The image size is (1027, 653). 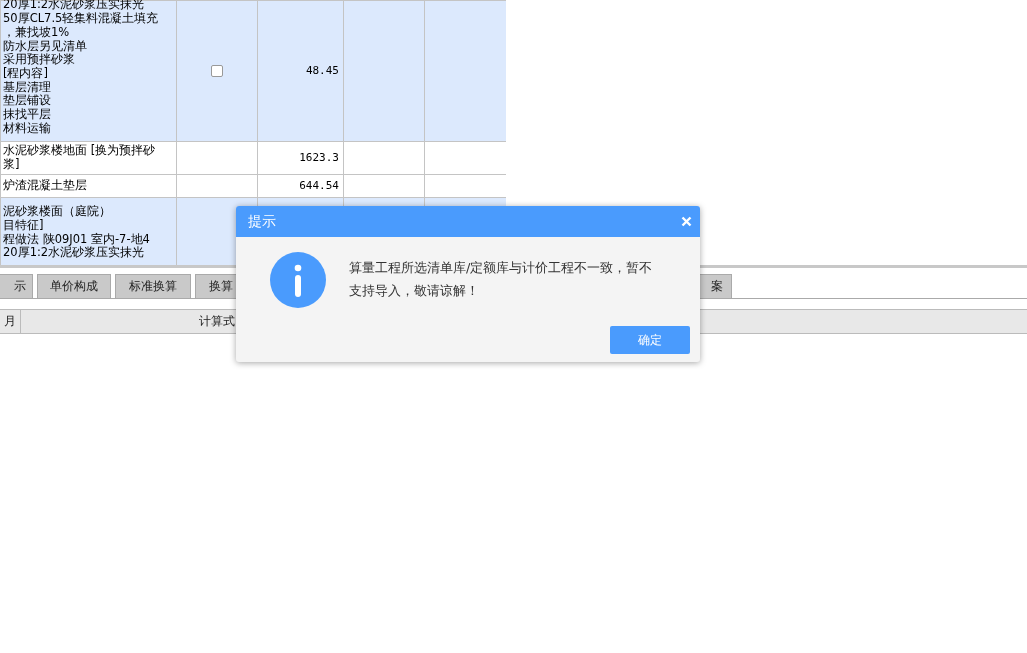 I want to click on amount-cell: 644.54, so click(x=319, y=186).